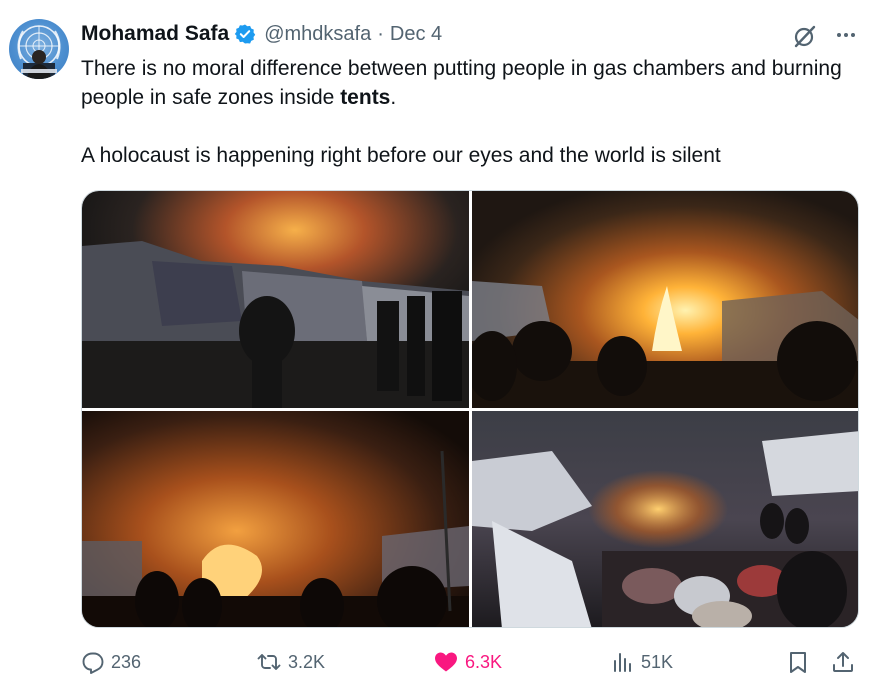 Image resolution: width=882 pixels, height=687 pixels. I want to click on author-handle: @mhdksafa, so click(317, 34).